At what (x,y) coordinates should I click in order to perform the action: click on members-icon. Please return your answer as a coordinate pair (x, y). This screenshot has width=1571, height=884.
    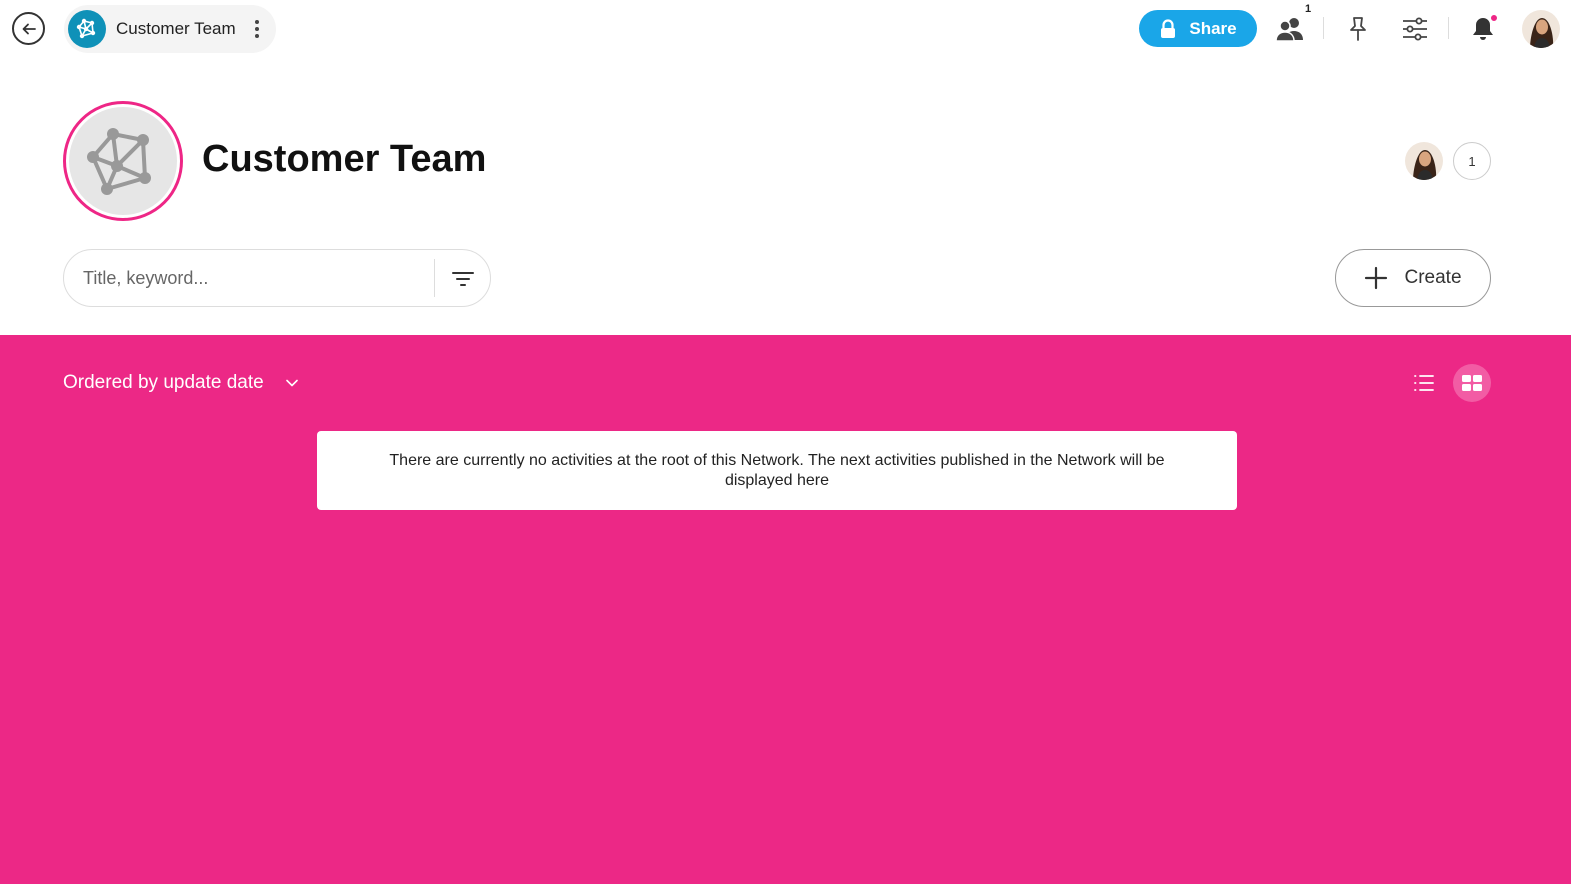
    Looking at the image, I should click on (1289, 30).